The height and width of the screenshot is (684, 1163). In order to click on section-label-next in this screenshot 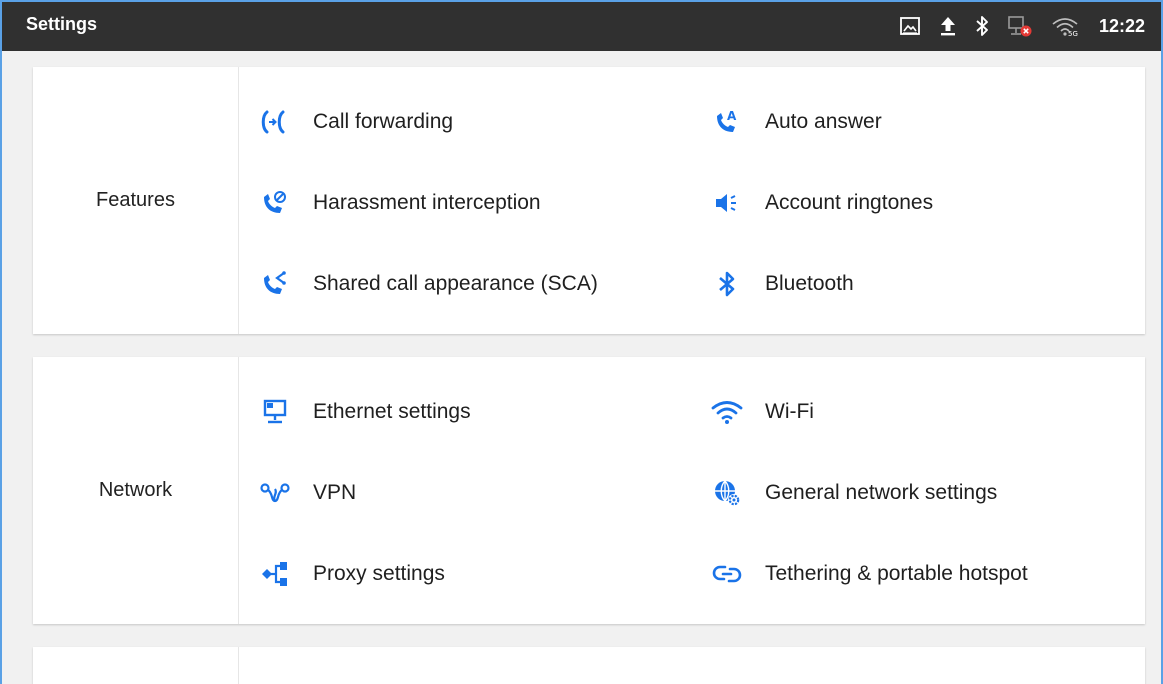, I will do `click(136, 665)`.